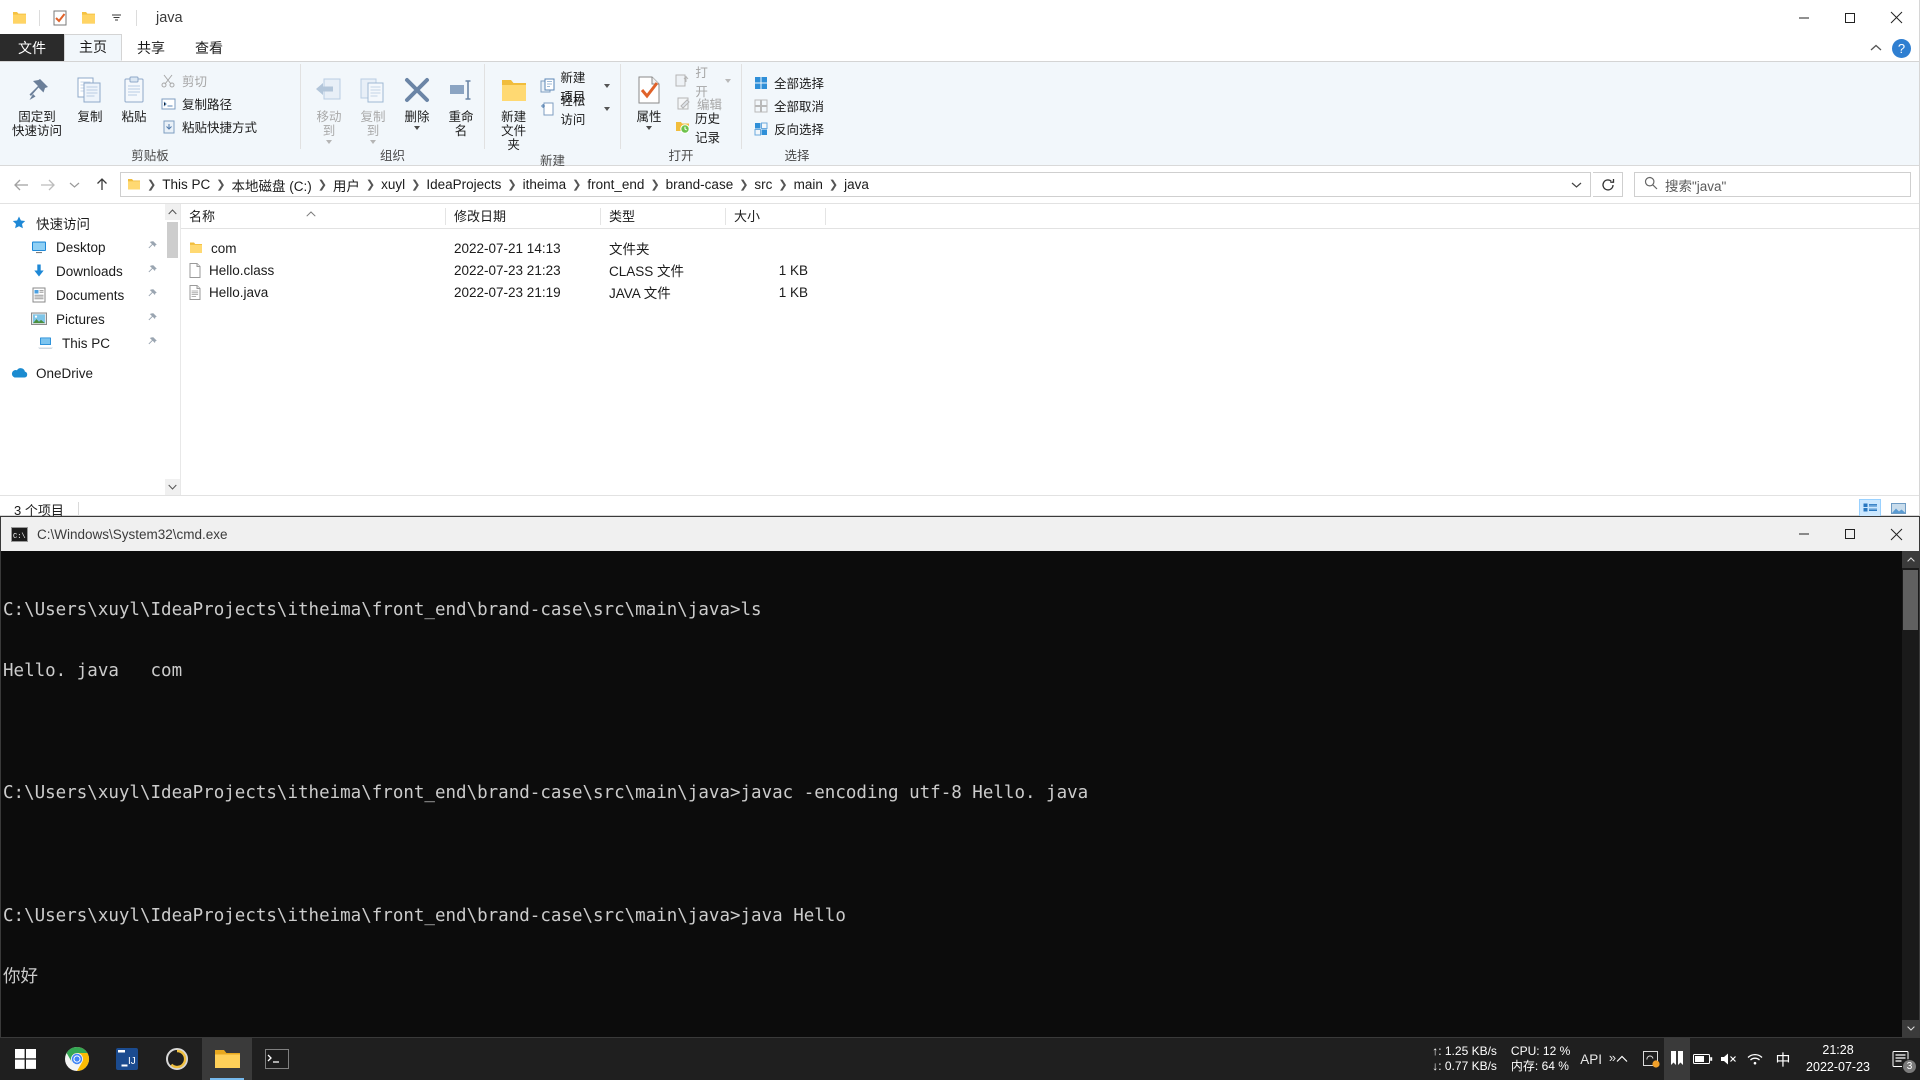  I want to click on up-button, so click(101, 184).